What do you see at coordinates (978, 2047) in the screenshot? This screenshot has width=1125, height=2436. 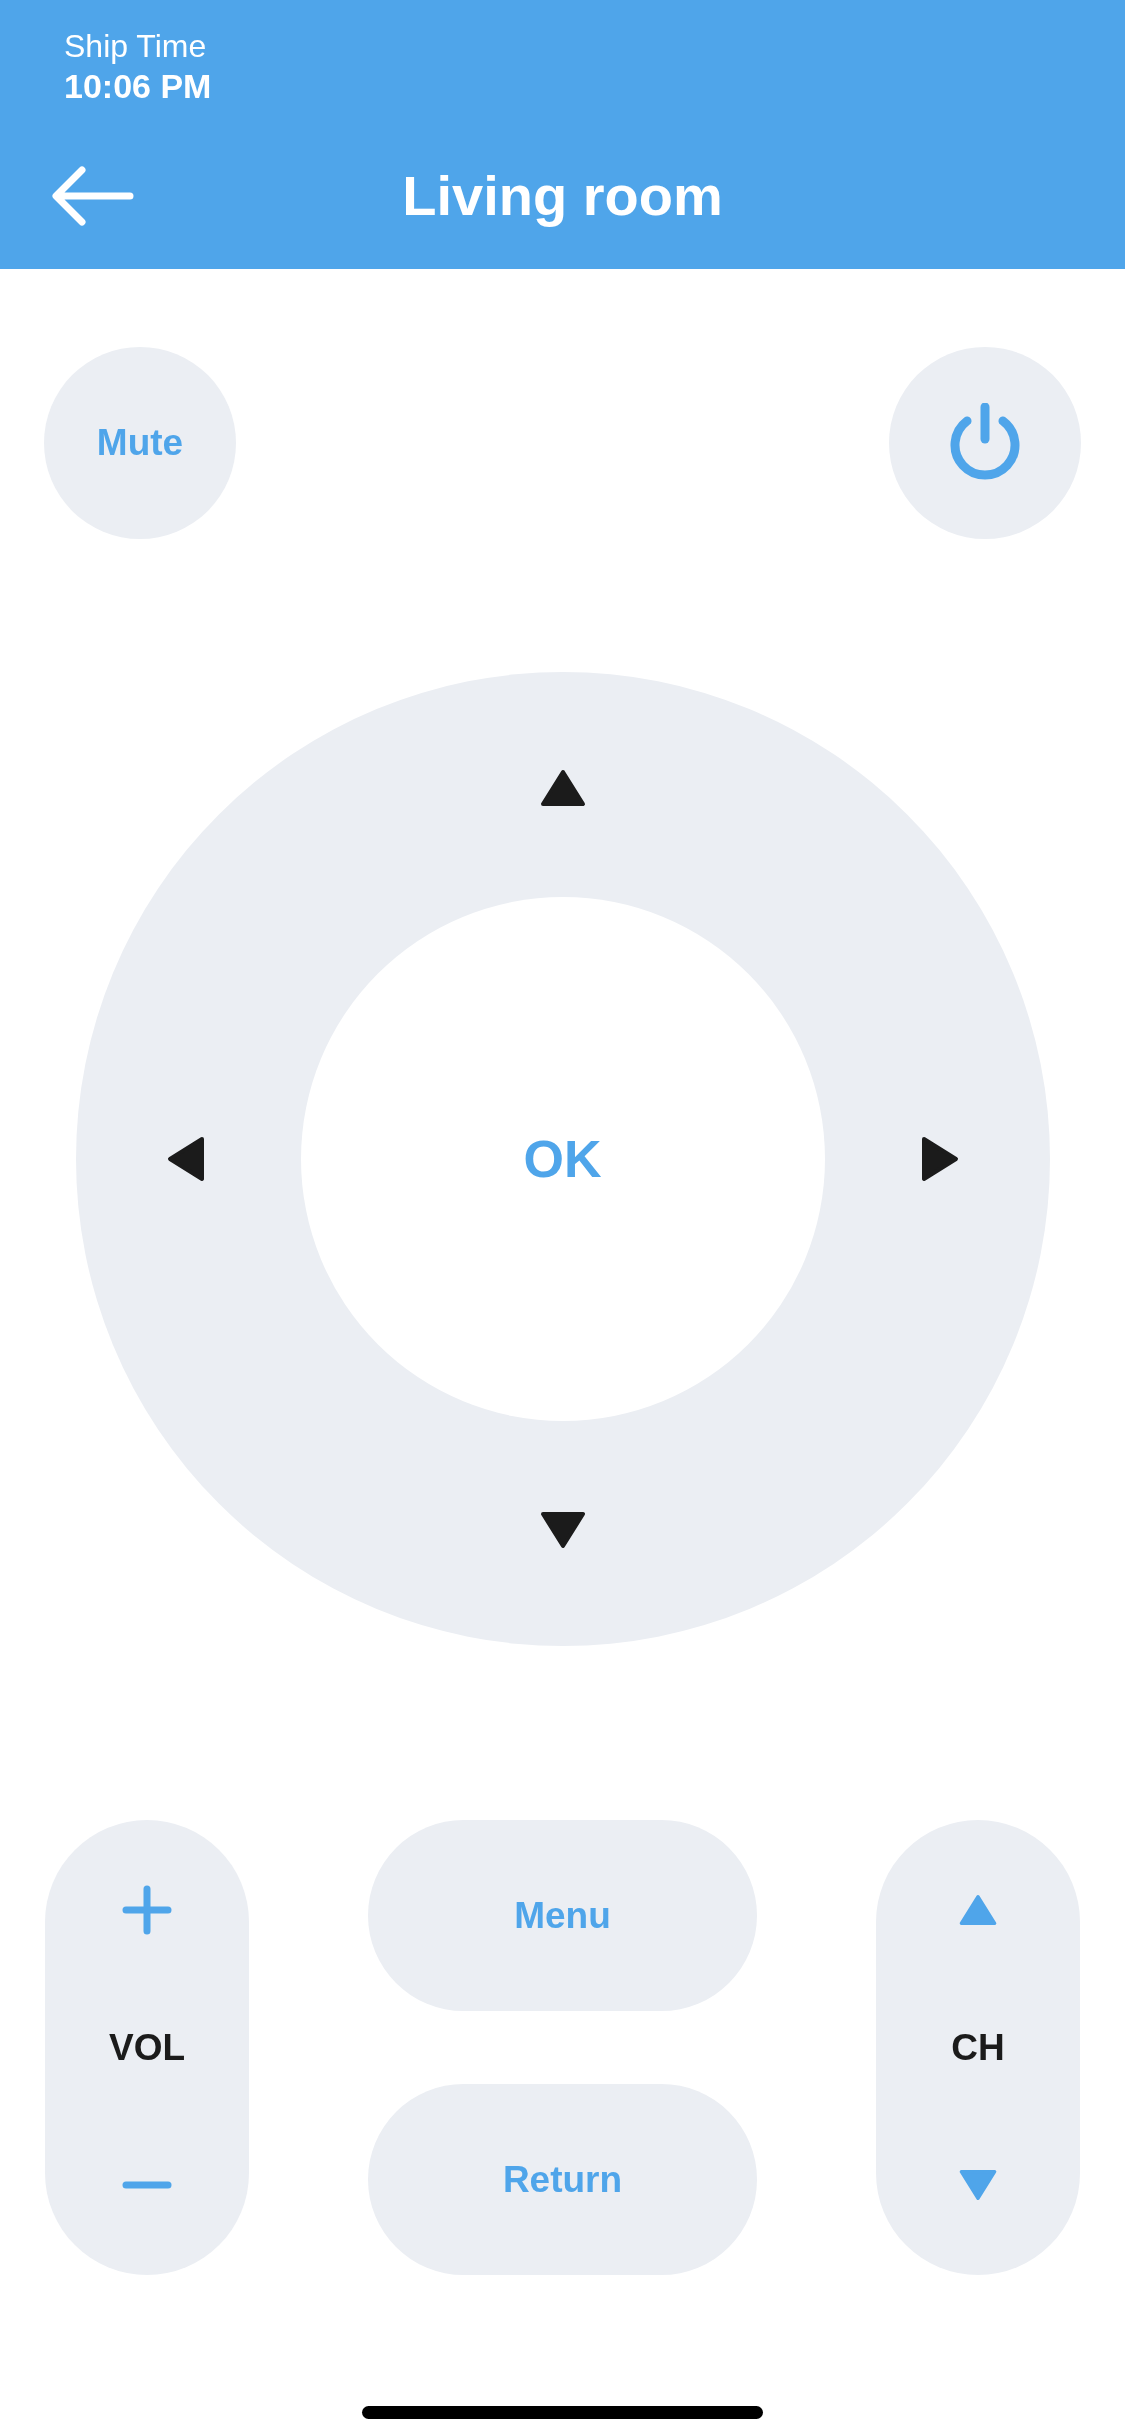 I see `channel-label: CH` at bounding box center [978, 2047].